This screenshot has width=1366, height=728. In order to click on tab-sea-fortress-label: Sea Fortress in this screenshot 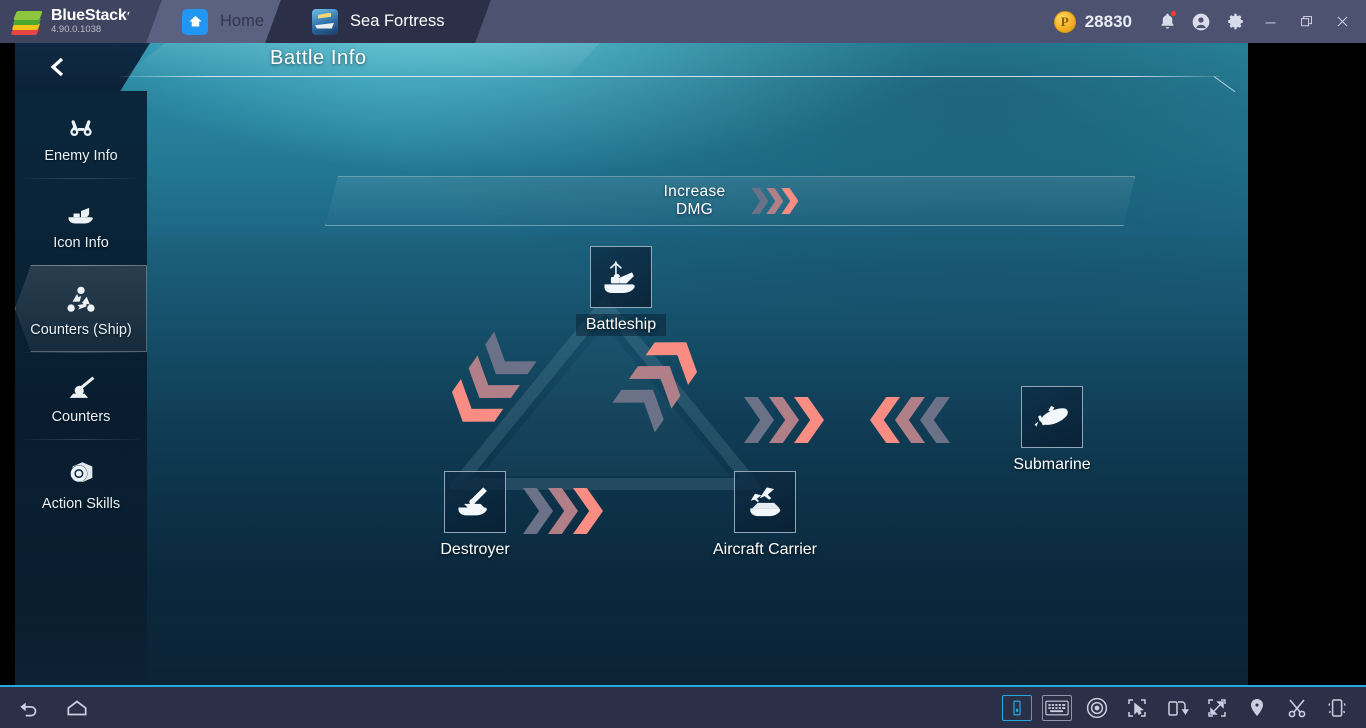, I will do `click(397, 21)`.